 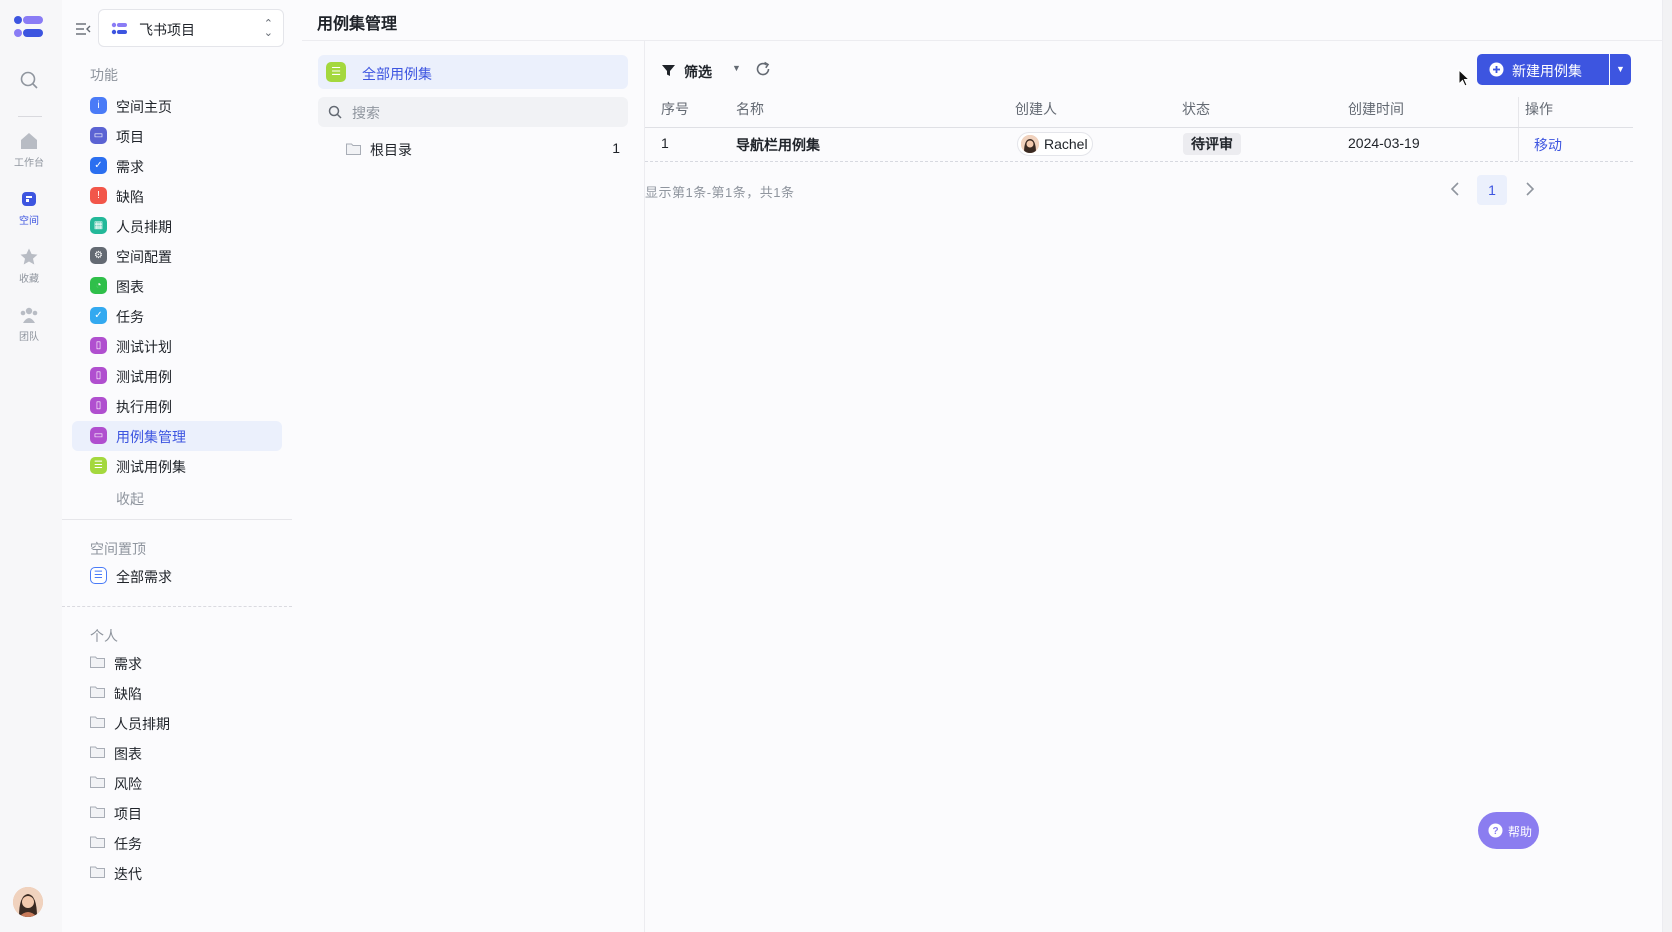 What do you see at coordinates (177, 663) in the screenshot?
I see `sidebar-item-personal-requirement: 需求` at bounding box center [177, 663].